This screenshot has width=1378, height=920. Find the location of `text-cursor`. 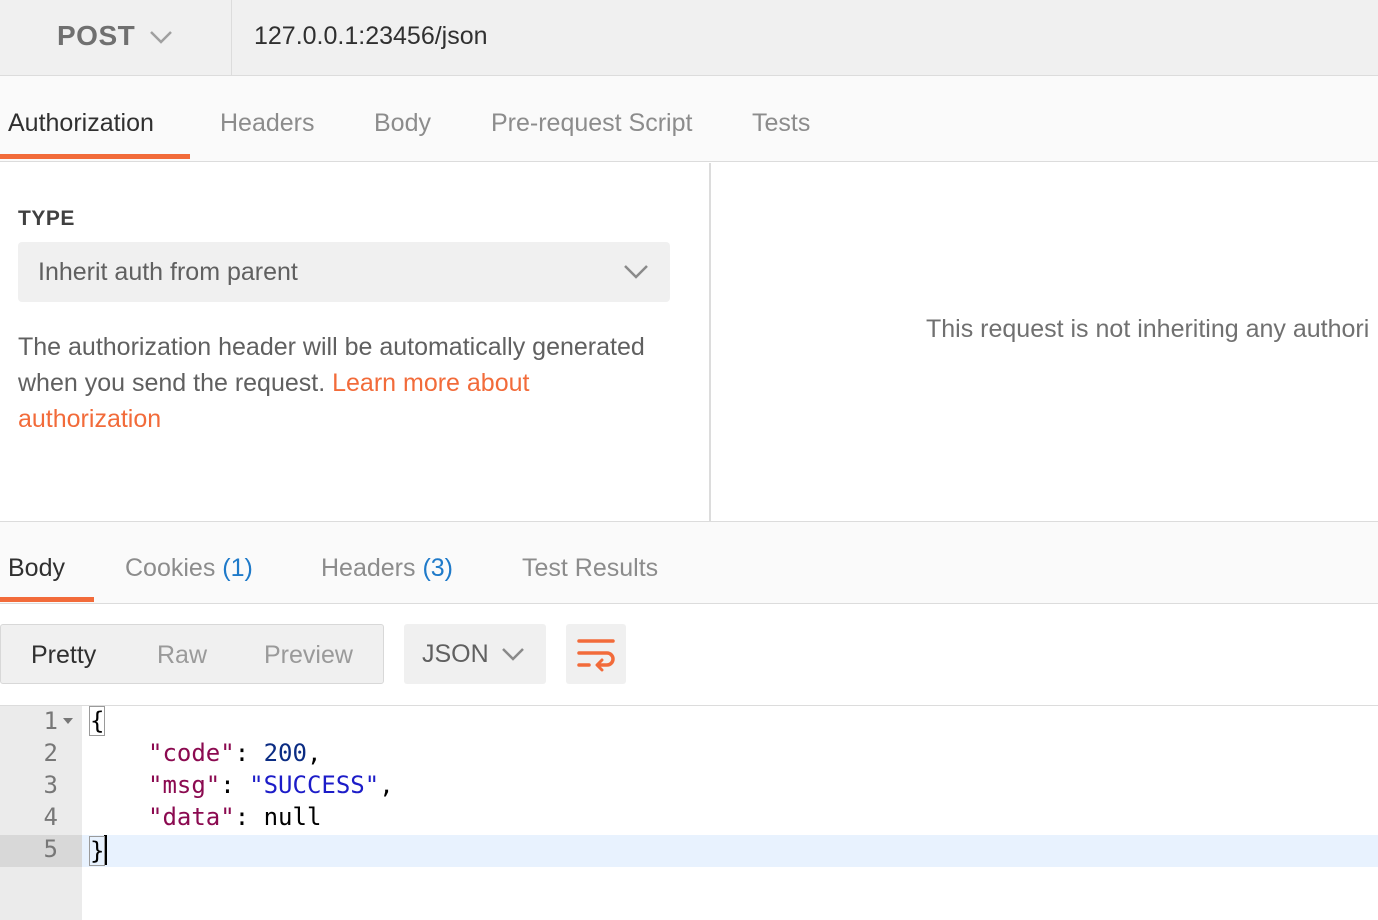

text-cursor is located at coordinates (106, 850).